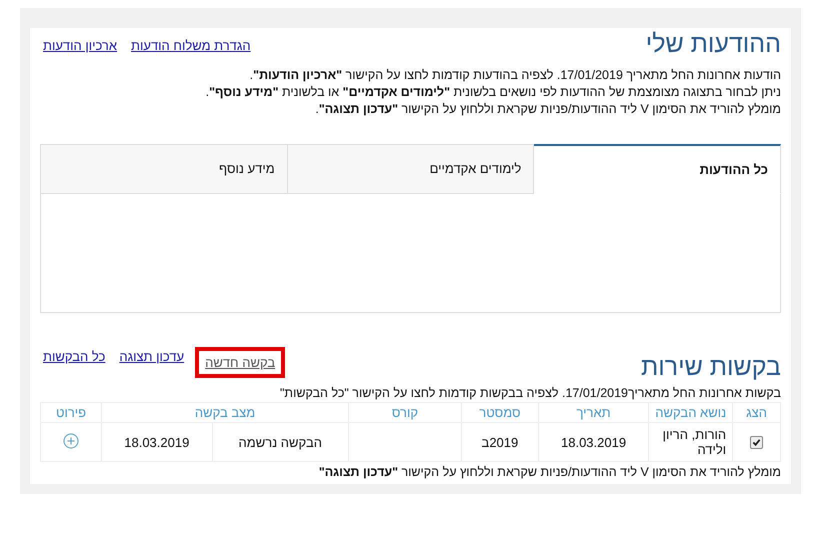 This screenshot has width=817, height=554. What do you see at coordinates (499, 412) in the screenshot?
I see `column-header: סמסטר` at bounding box center [499, 412].